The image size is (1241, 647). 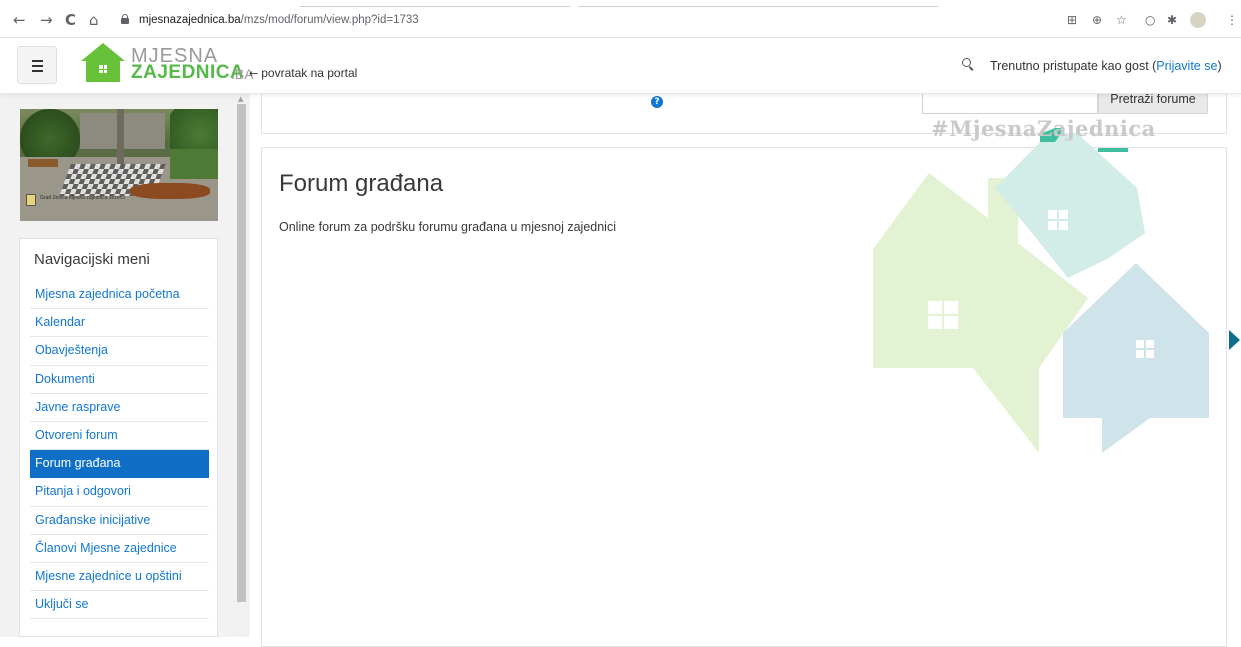 I want to click on sidebar-item: Forum građana, so click(x=119, y=464).